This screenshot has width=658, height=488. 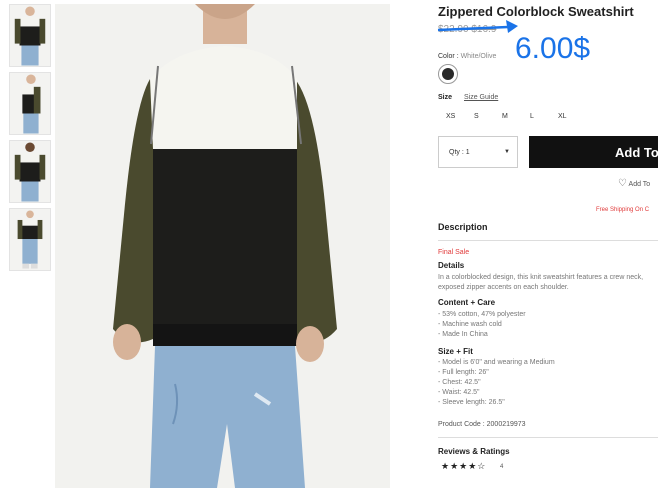 What do you see at coordinates (536, 117) in the screenshot?
I see `size-option-l: L` at bounding box center [536, 117].